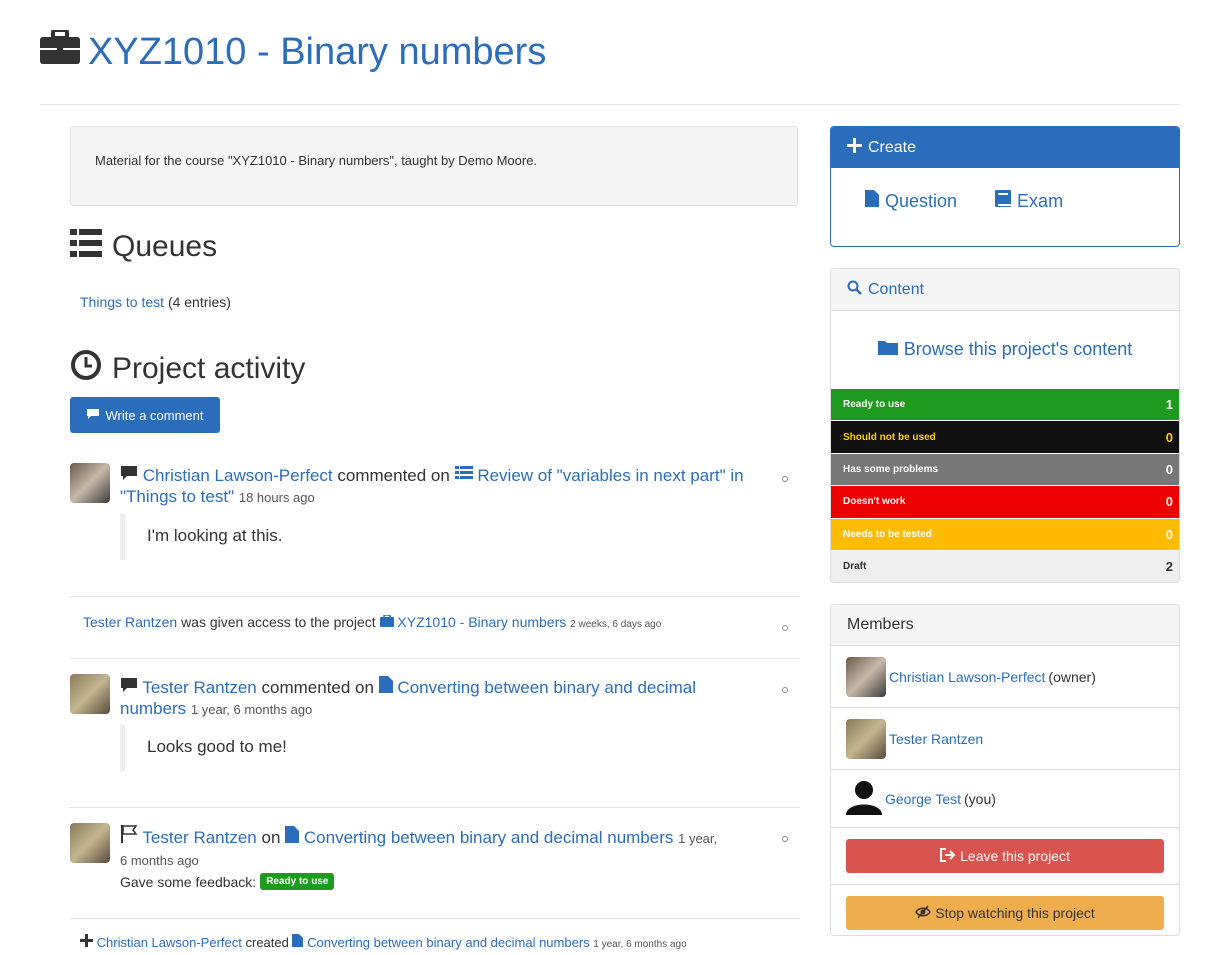 The height and width of the screenshot is (955, 1213). Describe the element at coordinates (1005, 404) in the screenshot. I see `status-ready-to-use: Ready to use 1` at that location.